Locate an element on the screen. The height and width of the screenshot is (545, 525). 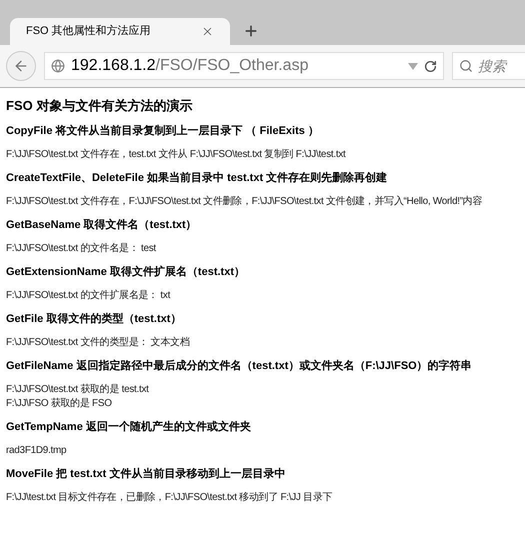
result-text: F:\JJ\test.txt 目标文件存在，已删除，F:\JJ\FSO\test.txt 移动到了 F:\JJ 目录下 is located at coordinates (170, 497).